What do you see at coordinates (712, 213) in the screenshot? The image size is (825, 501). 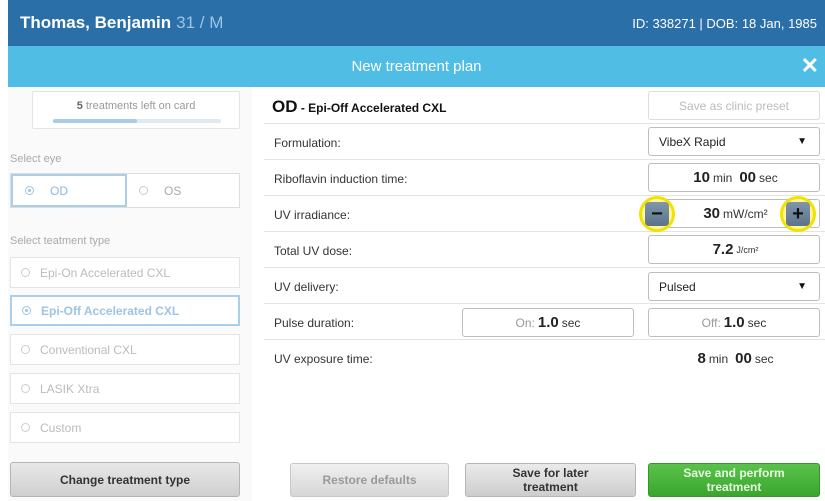 I see `irradiance-value: 30` at bounding box center [712, 213].